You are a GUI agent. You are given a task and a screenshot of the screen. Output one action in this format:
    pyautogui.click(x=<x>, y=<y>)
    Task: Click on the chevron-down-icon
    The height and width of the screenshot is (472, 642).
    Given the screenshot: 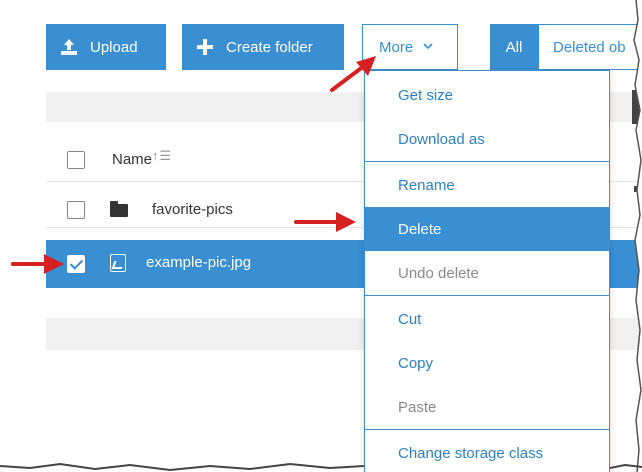 What is the action you would take?
    pyautogui.click(x=428, y=47)
    